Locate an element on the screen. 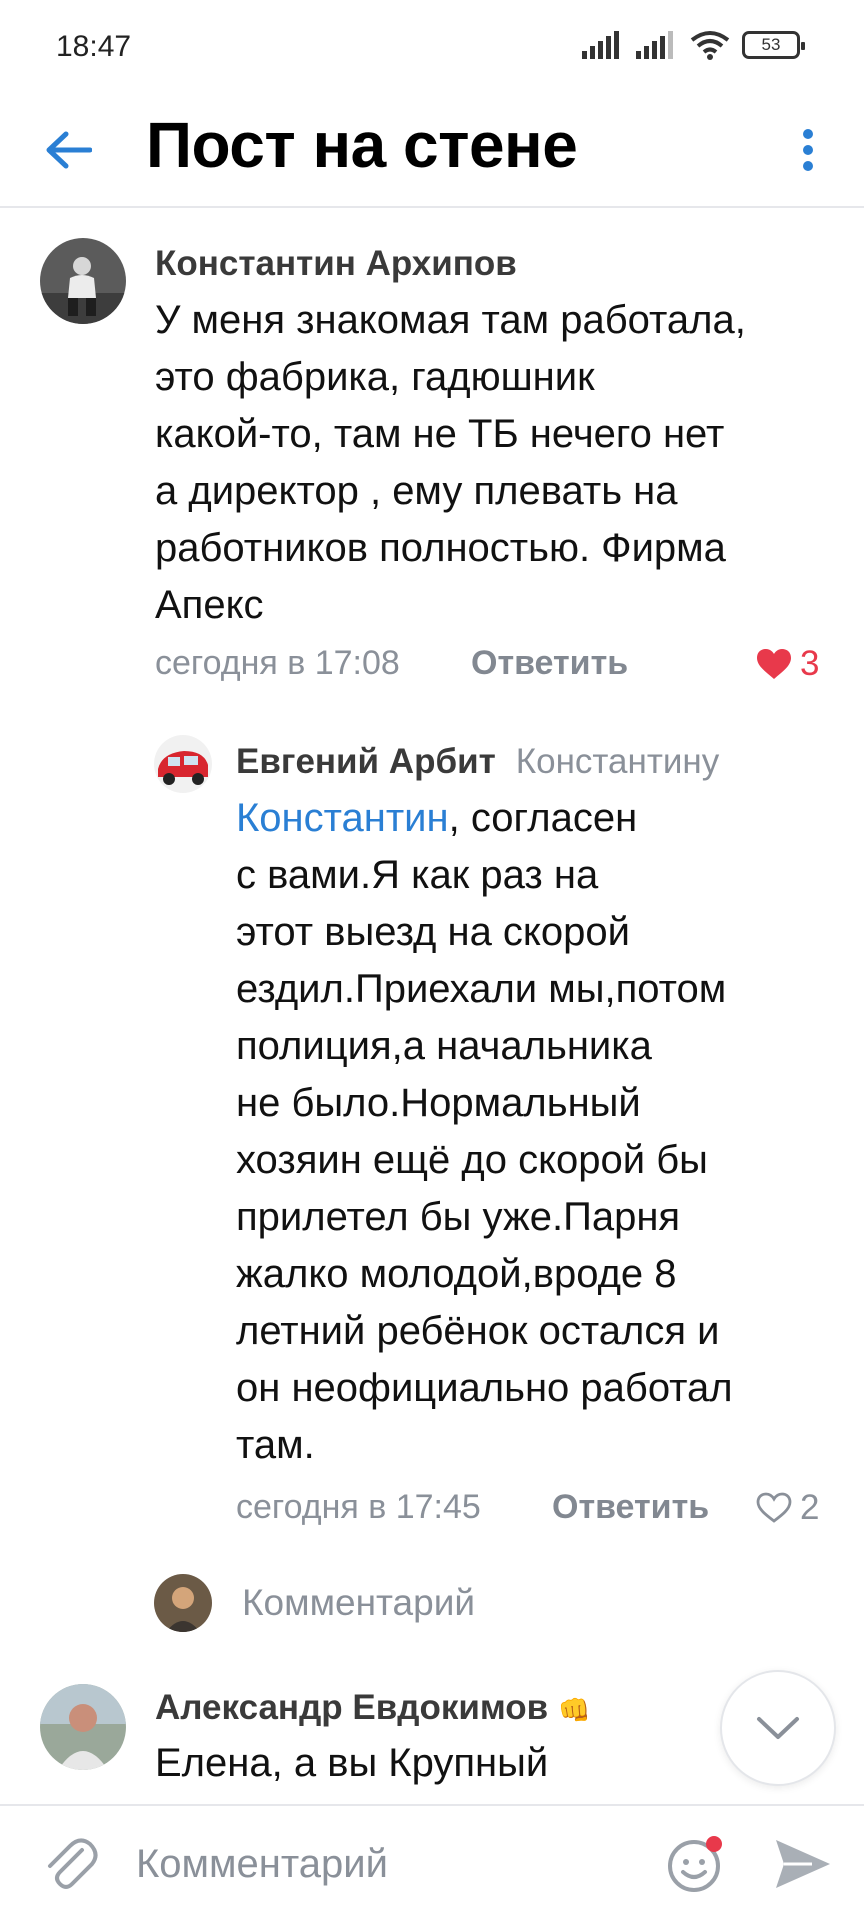  comment-text-line: а директор , ему плевать на is located at coordinates (416, 491).